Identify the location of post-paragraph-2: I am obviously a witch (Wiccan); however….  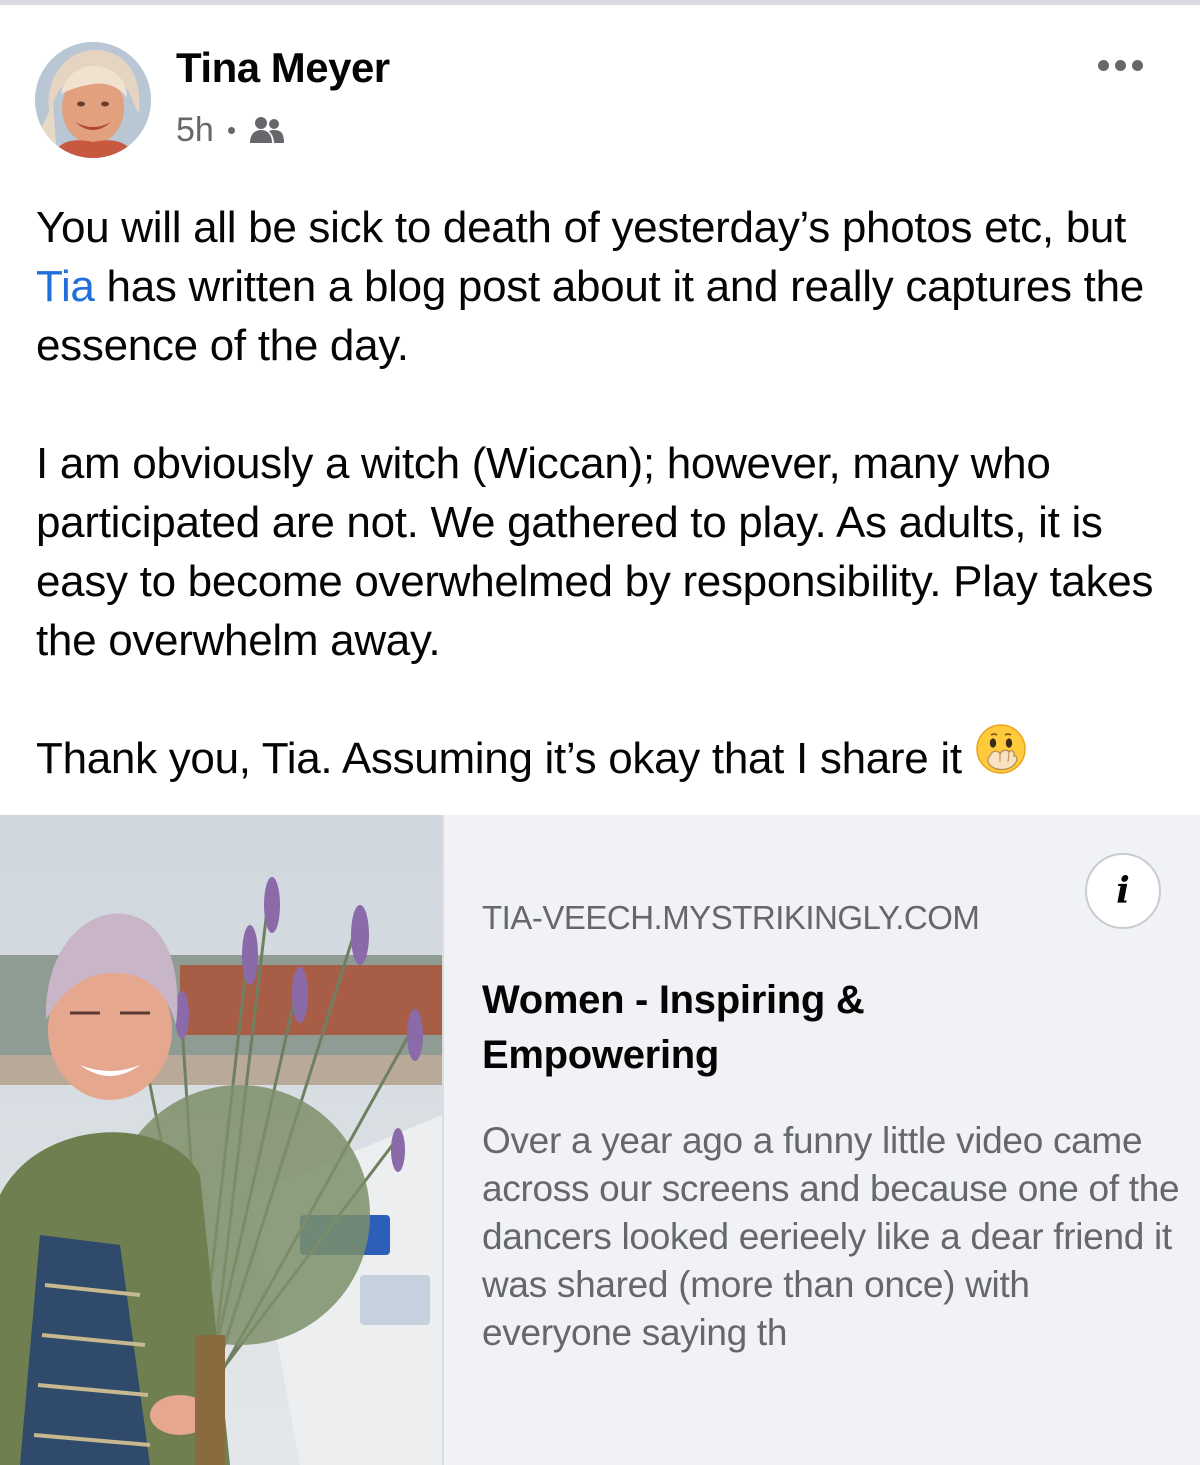
(595, 552).